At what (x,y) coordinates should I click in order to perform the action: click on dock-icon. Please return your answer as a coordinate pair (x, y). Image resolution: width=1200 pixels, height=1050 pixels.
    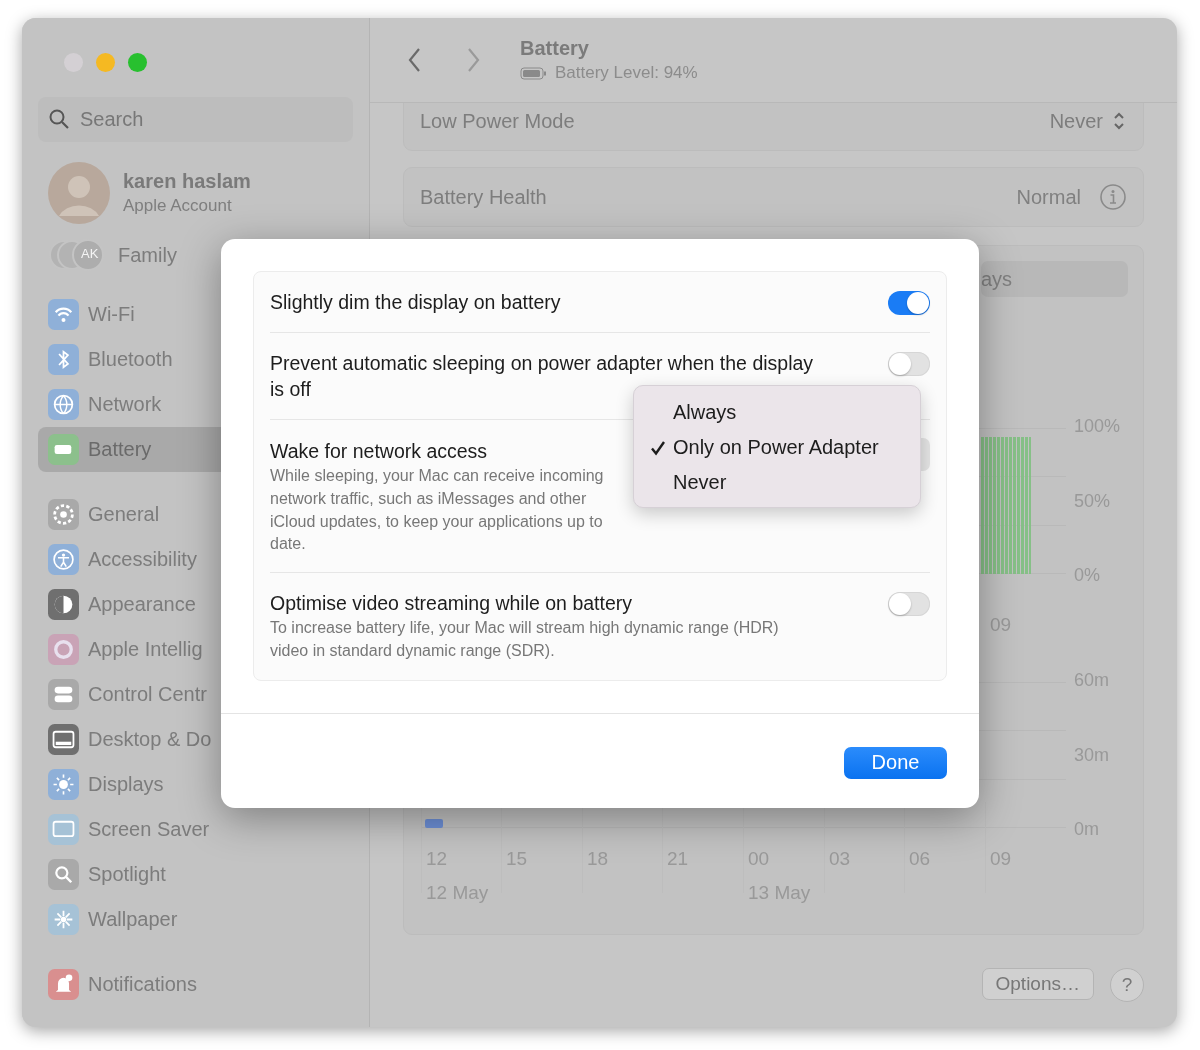
    Looking at the image, I should click on (63, 739).